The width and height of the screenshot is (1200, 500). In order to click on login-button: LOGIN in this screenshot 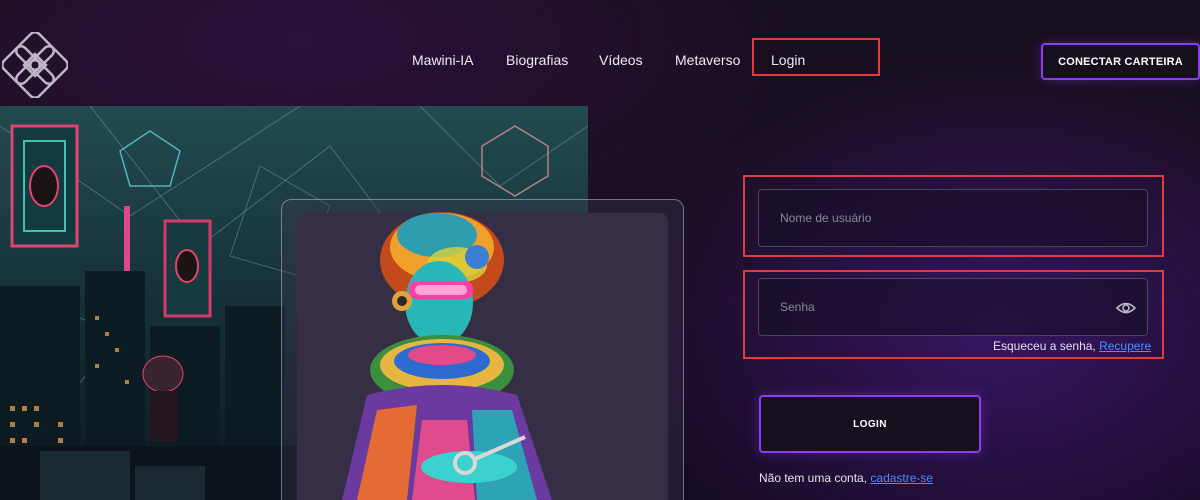, I will do `click(870, 424)`.